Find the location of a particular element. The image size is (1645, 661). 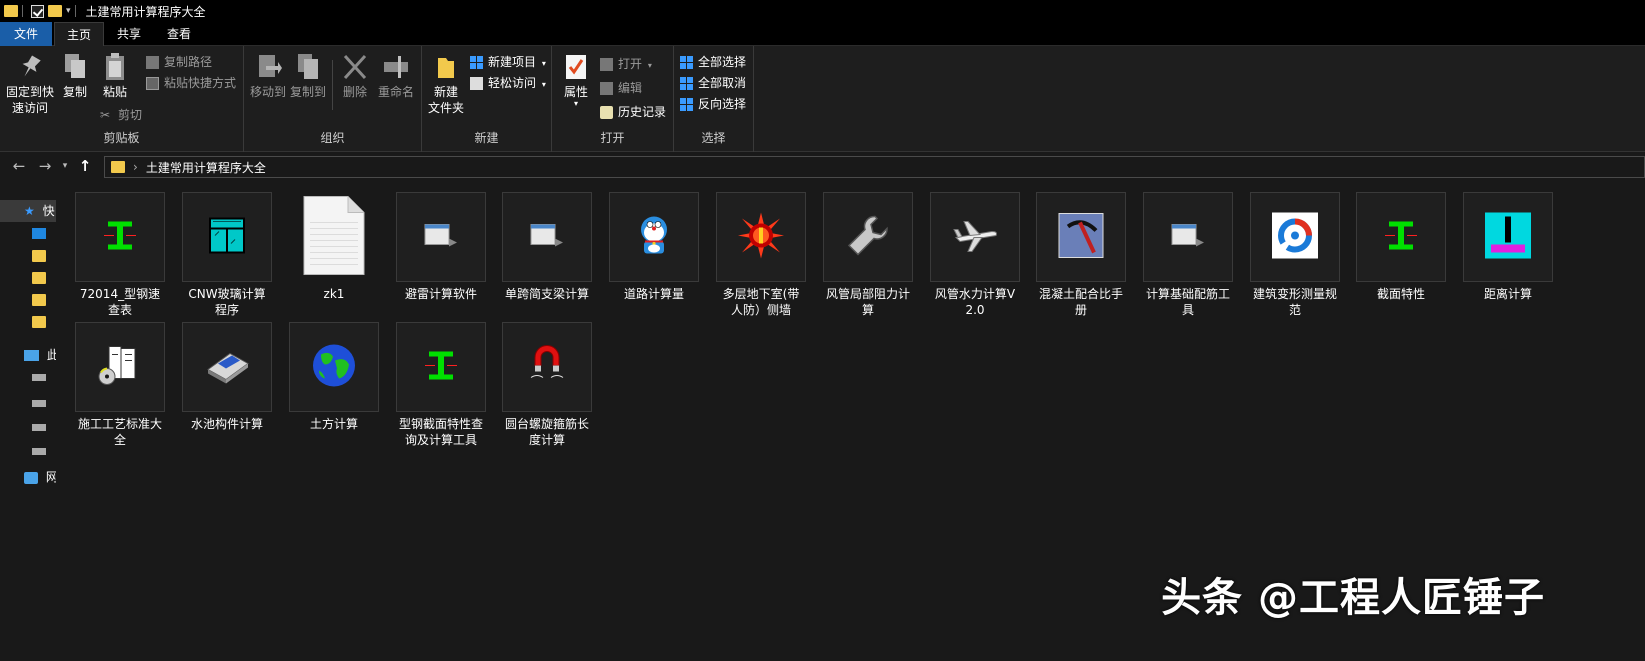

file-name: zk1 is located at coordinates (334, 294).